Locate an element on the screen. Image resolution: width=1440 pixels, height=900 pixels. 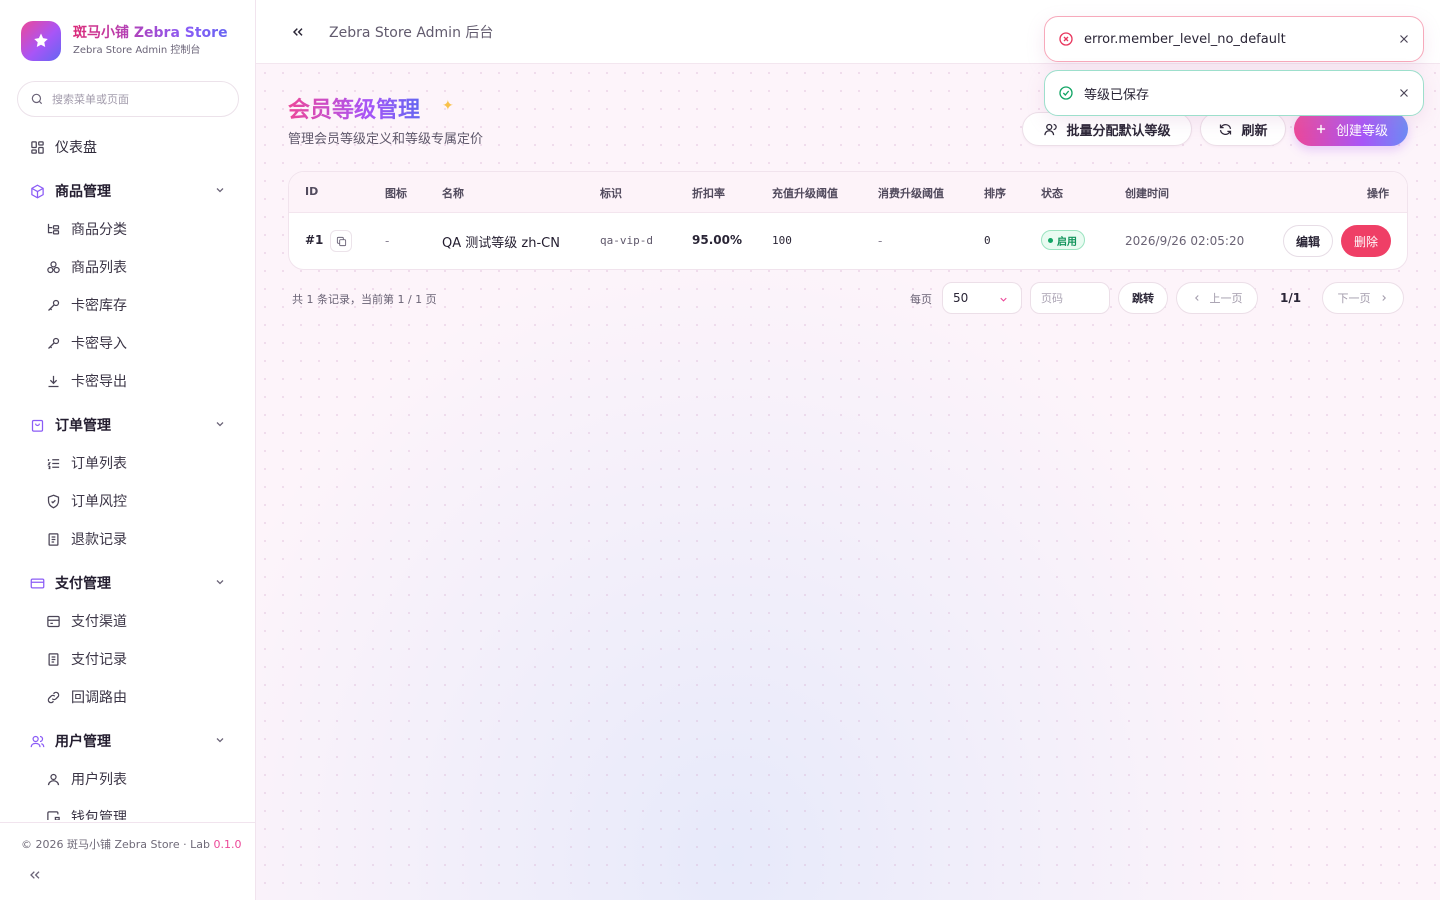
sidebar-group-orders: 订单管理 is located at coordinates (128, 425).